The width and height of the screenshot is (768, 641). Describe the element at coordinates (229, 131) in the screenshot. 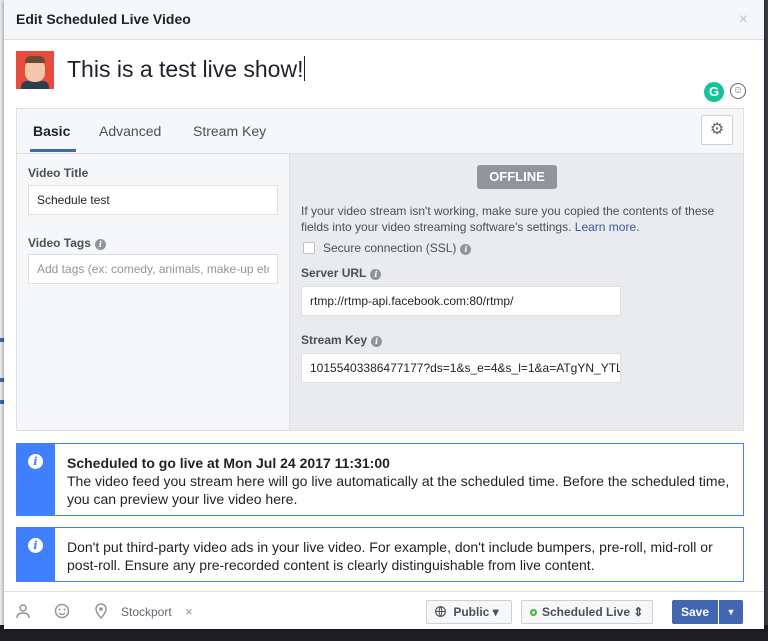

I see `tab-stream-key: Stream Key` at that location.